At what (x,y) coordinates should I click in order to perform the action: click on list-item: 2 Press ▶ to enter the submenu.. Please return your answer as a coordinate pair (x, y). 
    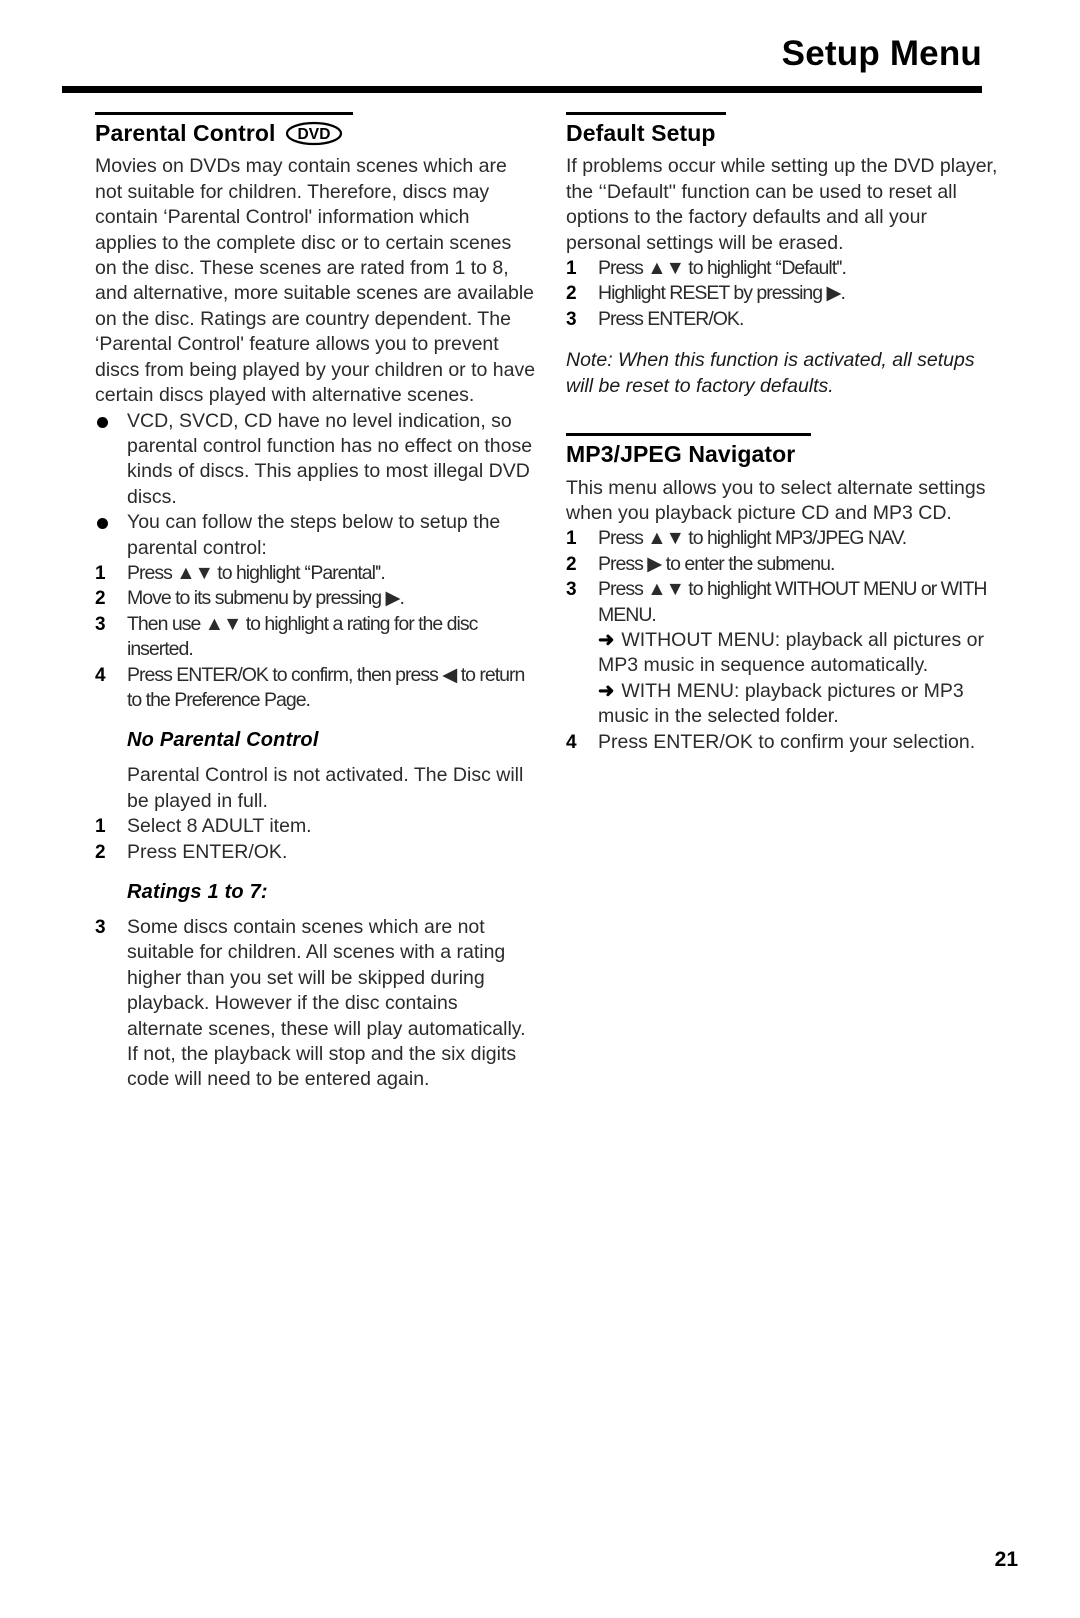
    Looking at the image, I should click on (786, 564).